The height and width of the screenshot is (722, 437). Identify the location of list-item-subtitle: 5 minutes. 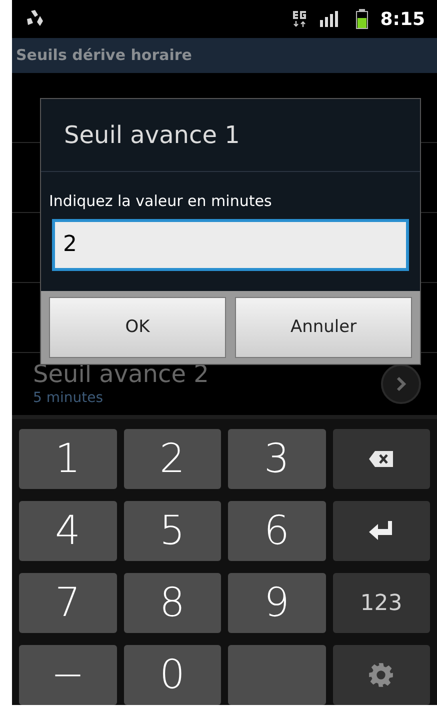
(68, 398).